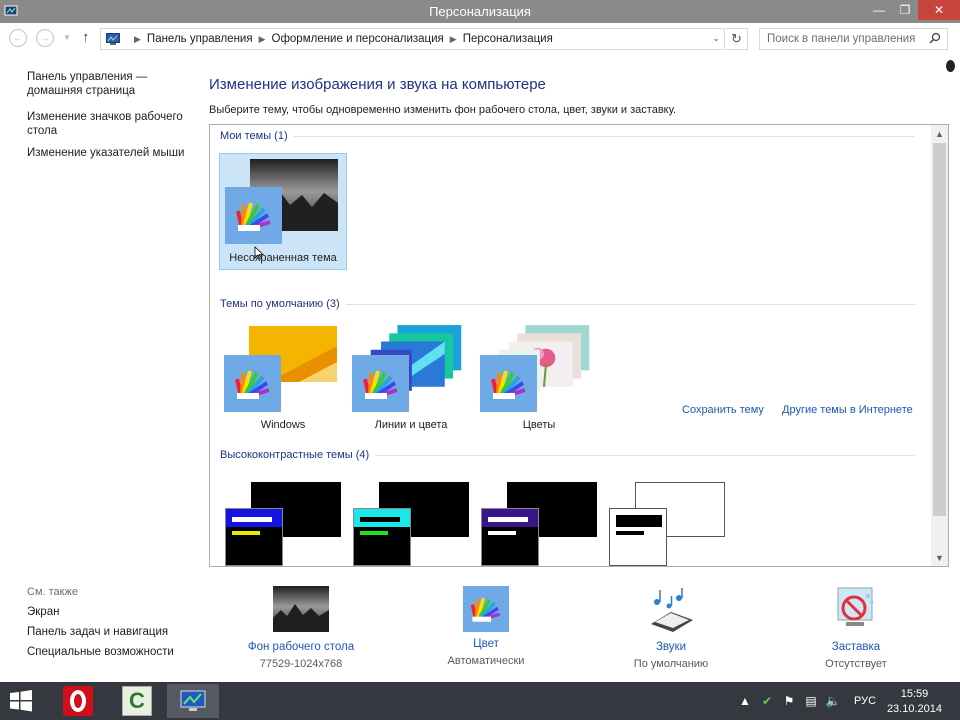 The width and height of the screenshot is (960, 720). I want to click on theme-label: Цветы, so click(539, 425).